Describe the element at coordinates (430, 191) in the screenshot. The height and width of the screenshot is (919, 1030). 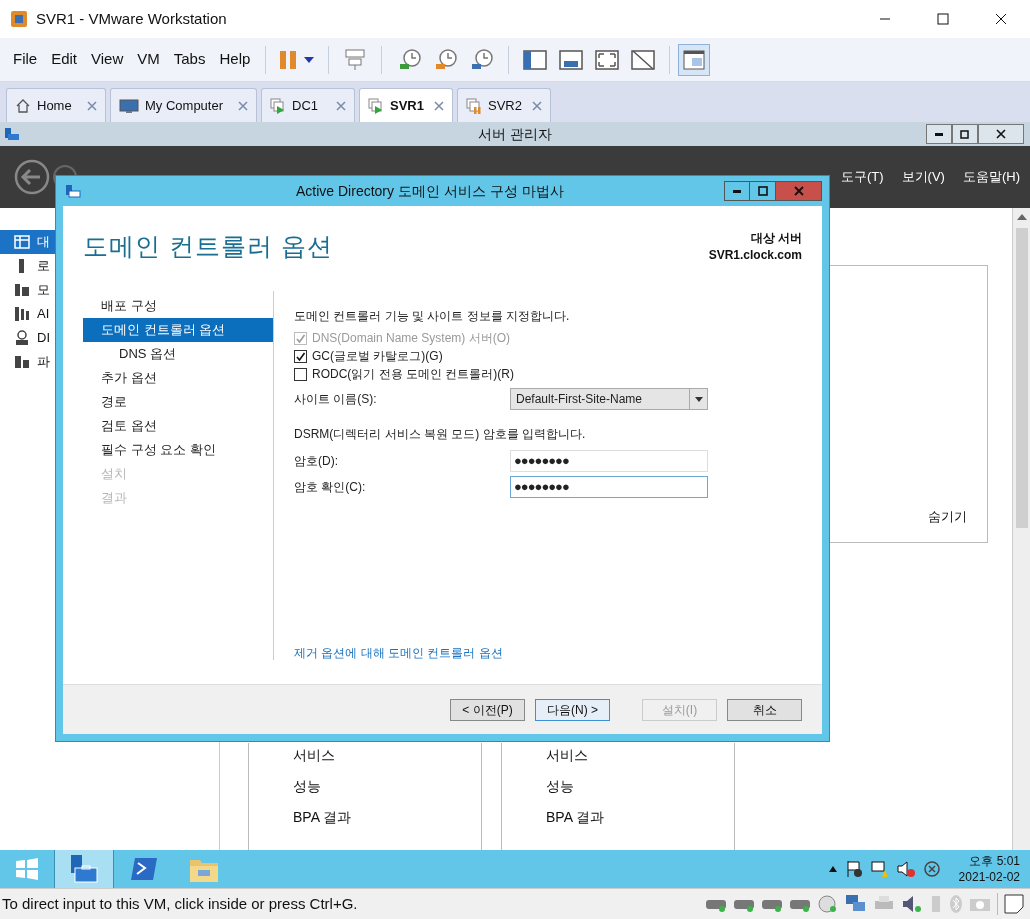
I see `dialog-title: Active Directory 도메인 서비스 구성 마법사` at that location.